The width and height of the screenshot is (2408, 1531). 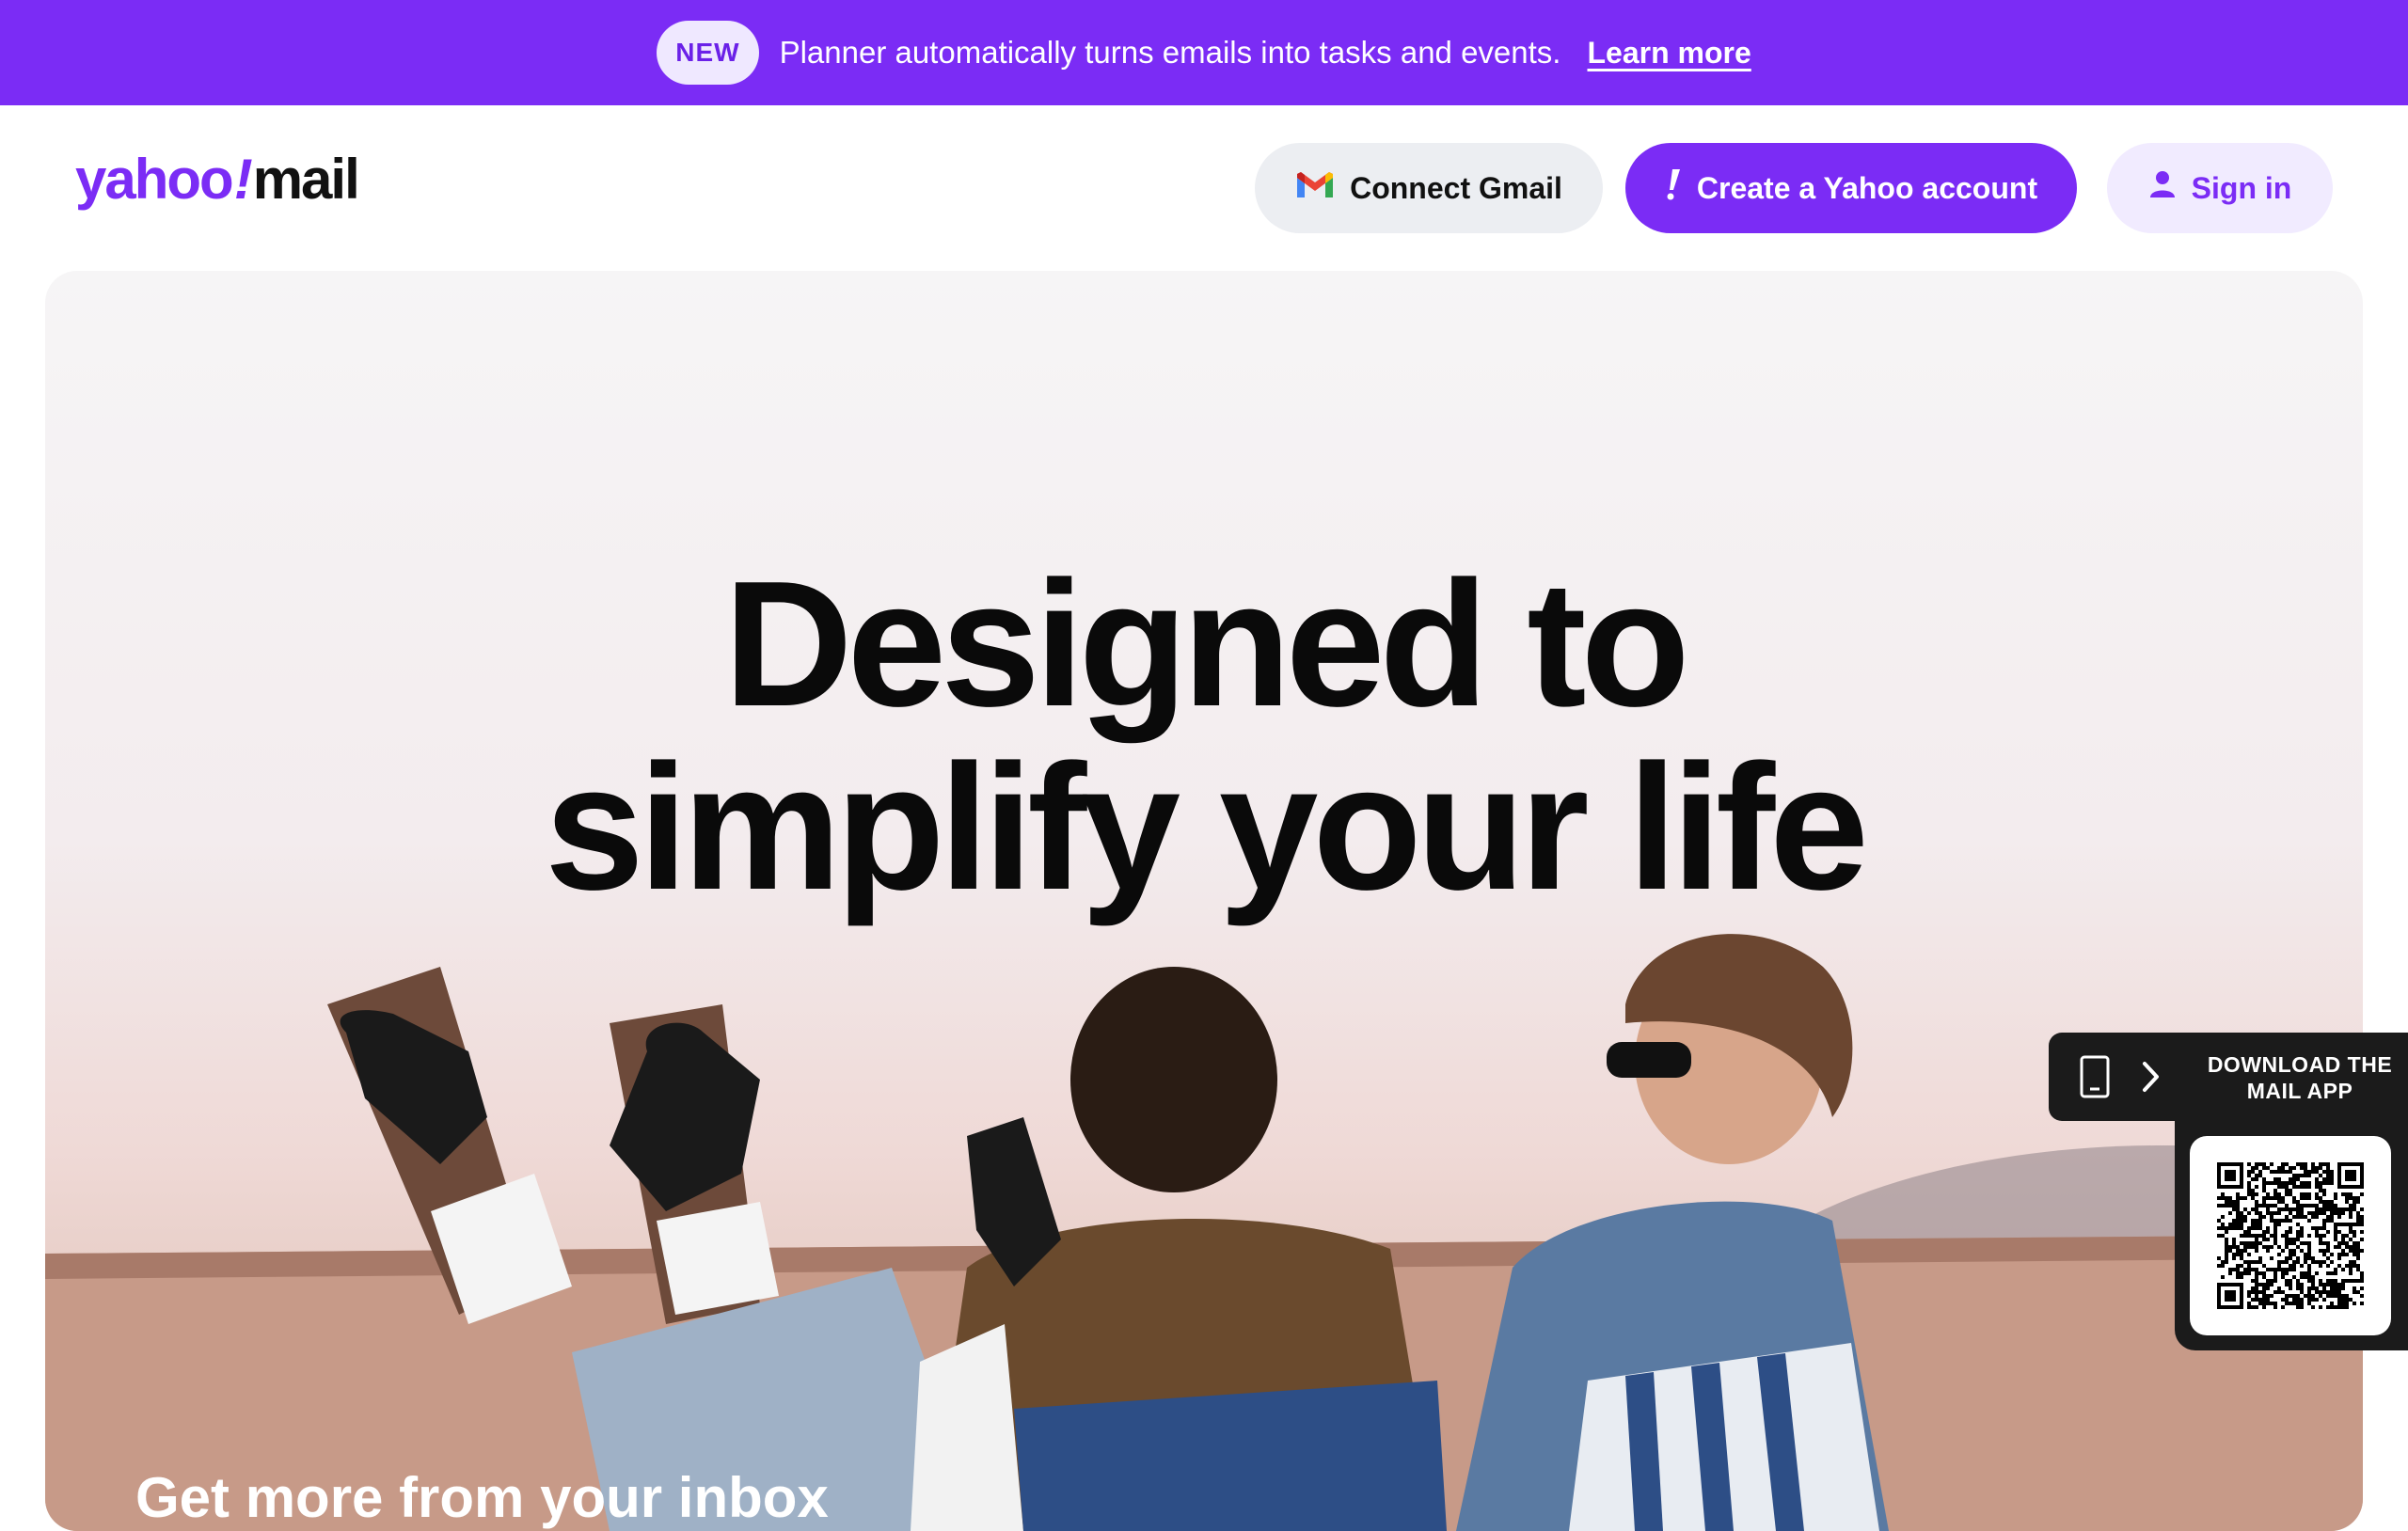 What do you see at coordinates (2300, 1064) in the screenshot?
I see `download-app-label-line-1: DOWNLOAD THE` at bounding box center [2300, 1064].